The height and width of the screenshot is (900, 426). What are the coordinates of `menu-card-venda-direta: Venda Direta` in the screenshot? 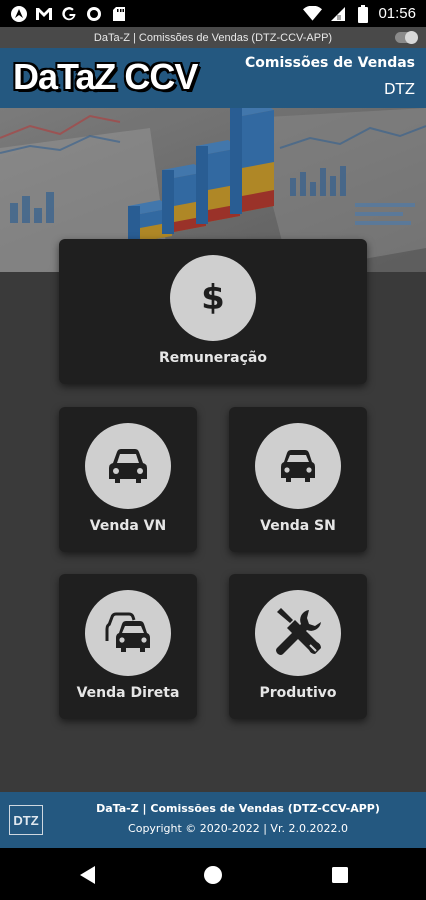 It's located at (128, 646).